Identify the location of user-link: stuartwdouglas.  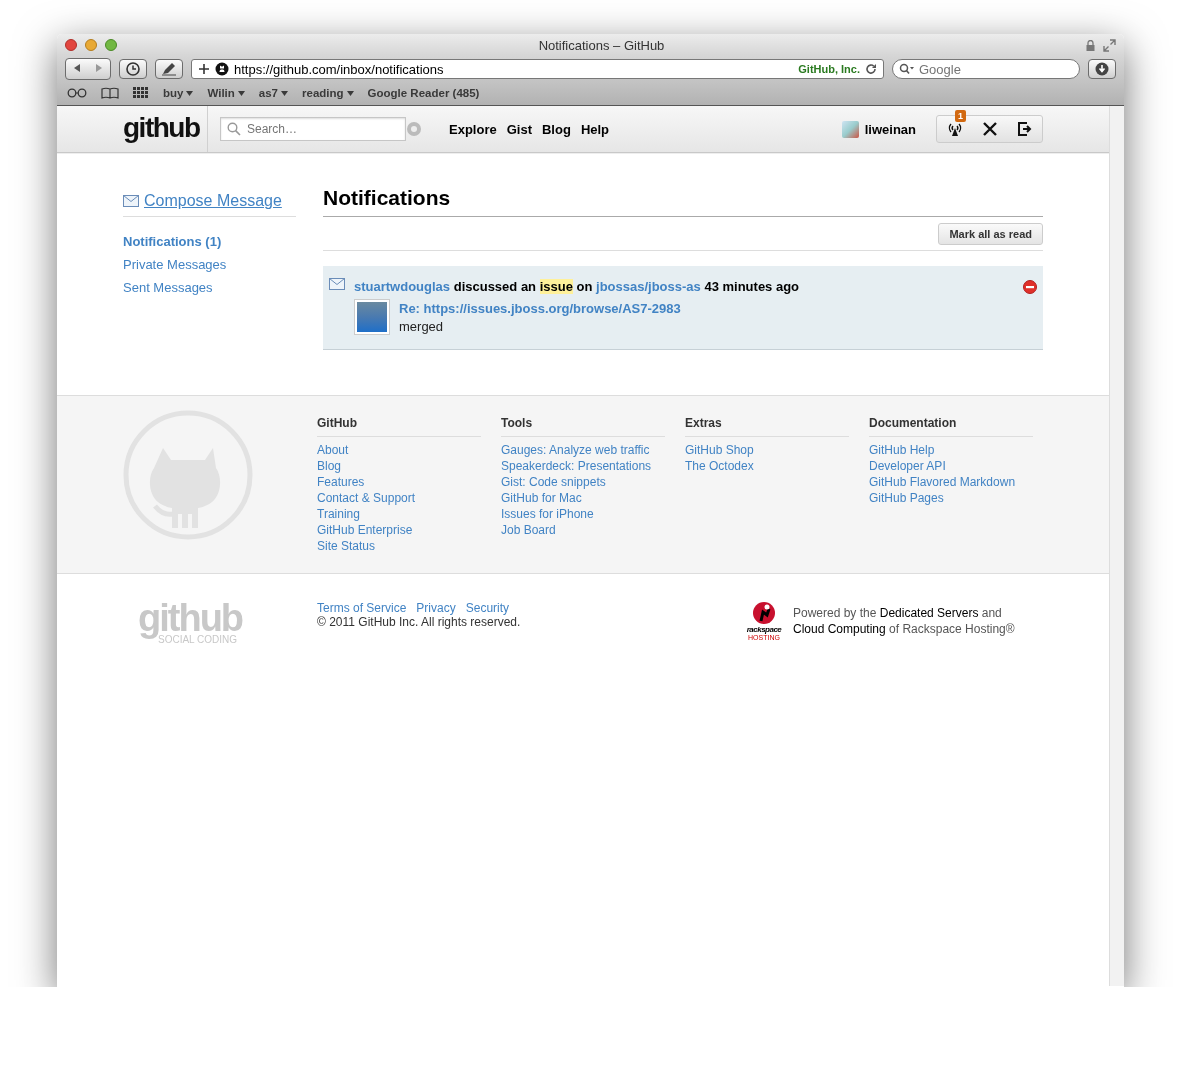
(402, 286).